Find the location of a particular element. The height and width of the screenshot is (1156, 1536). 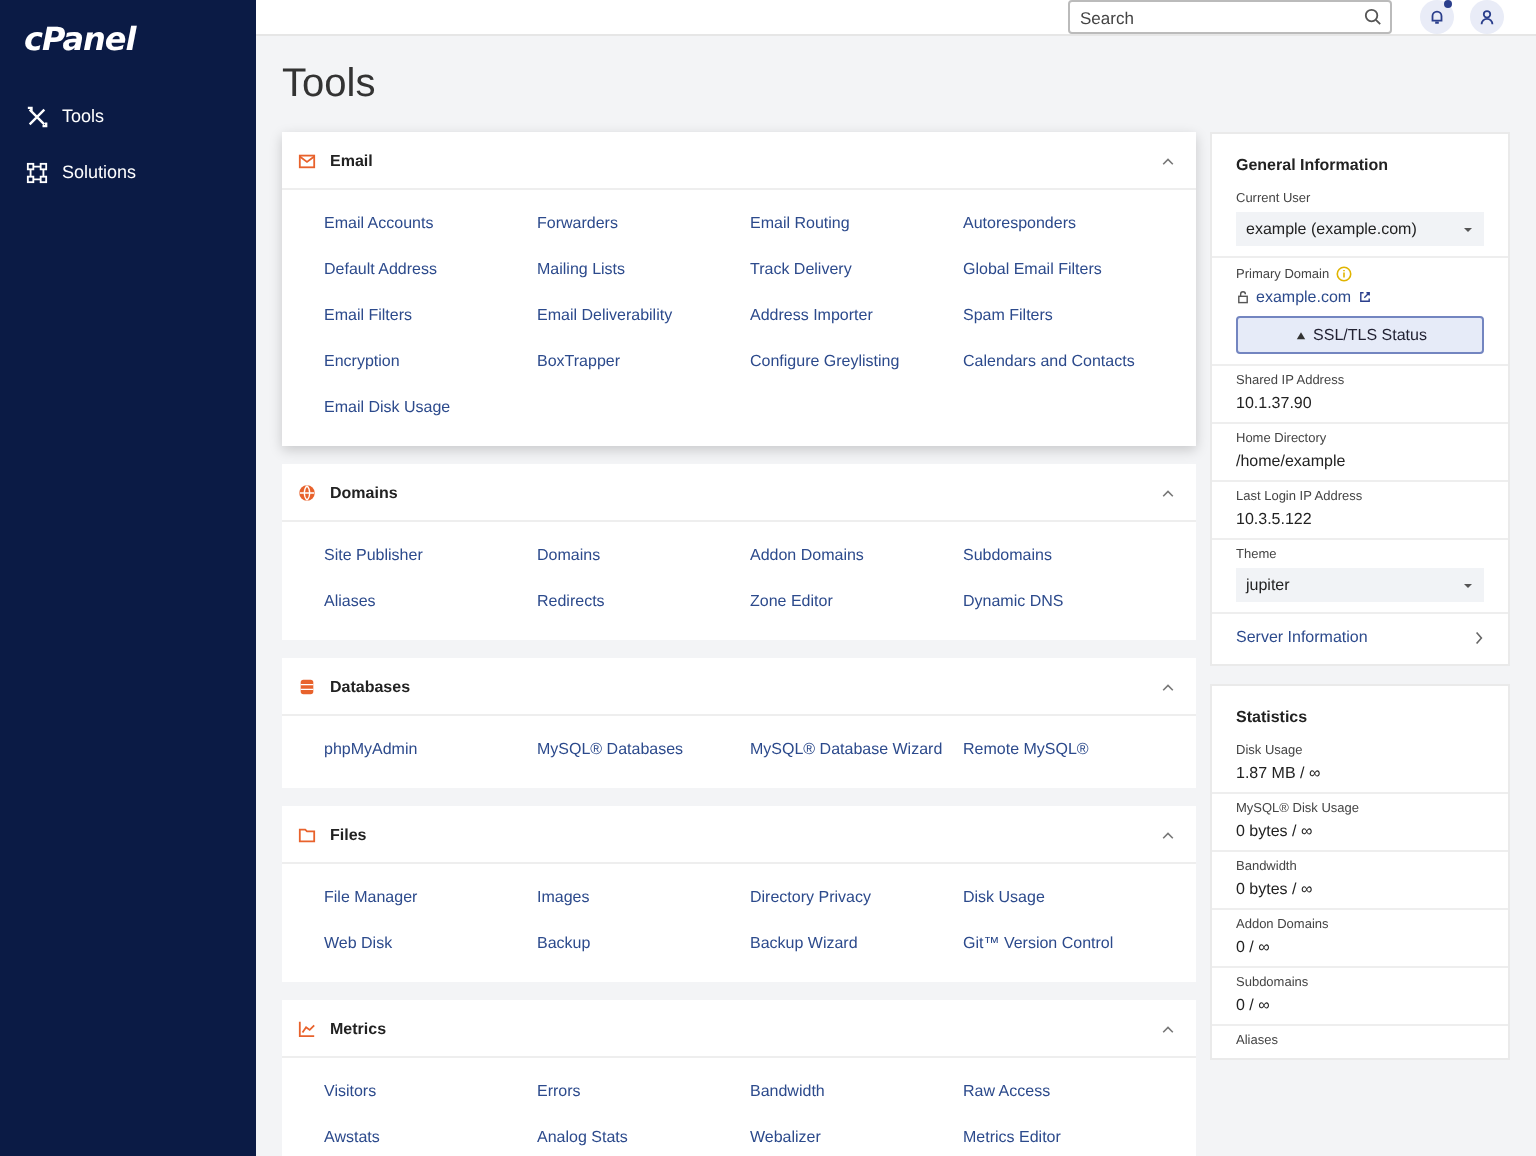

tool-link: Zone Editor is located at coordinates (856, 601).